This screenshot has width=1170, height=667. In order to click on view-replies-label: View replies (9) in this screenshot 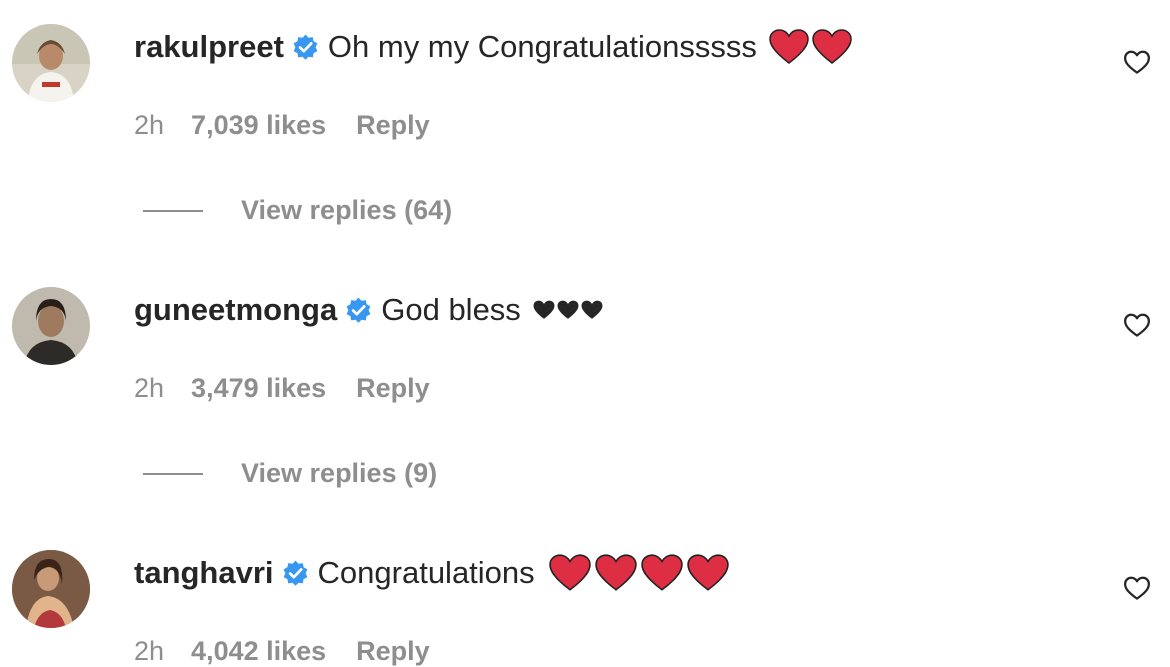, I will do `click(339, 473)`.